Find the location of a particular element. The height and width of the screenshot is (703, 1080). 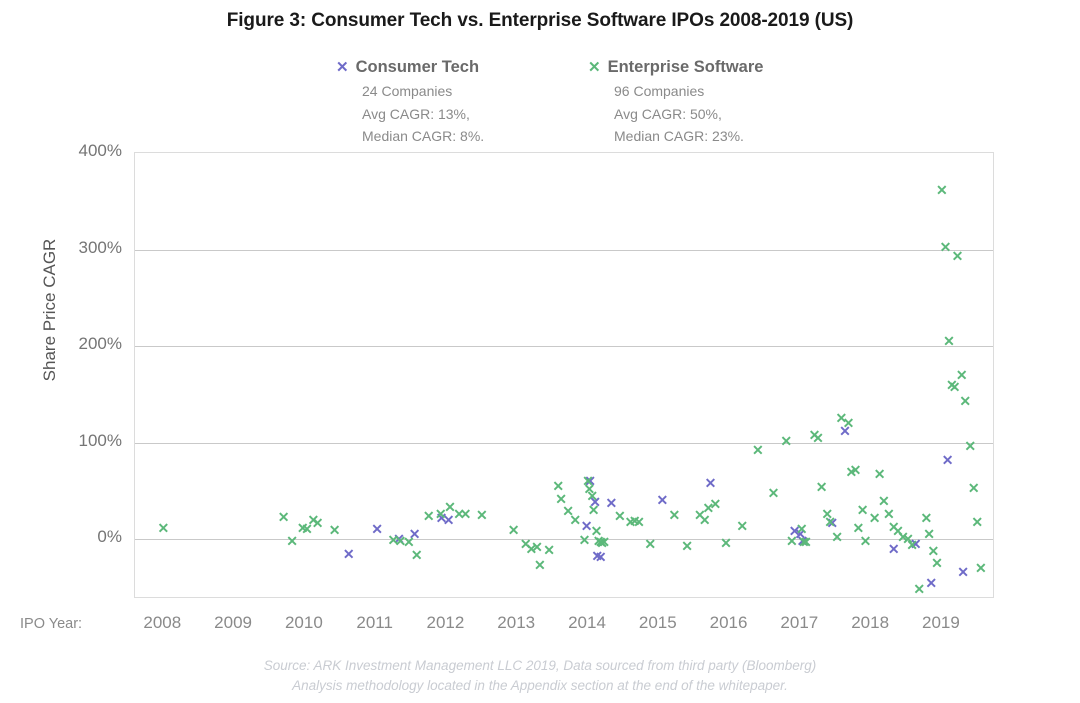

x-axis-tick-label: 2009 is located at coordinates (233, 622).